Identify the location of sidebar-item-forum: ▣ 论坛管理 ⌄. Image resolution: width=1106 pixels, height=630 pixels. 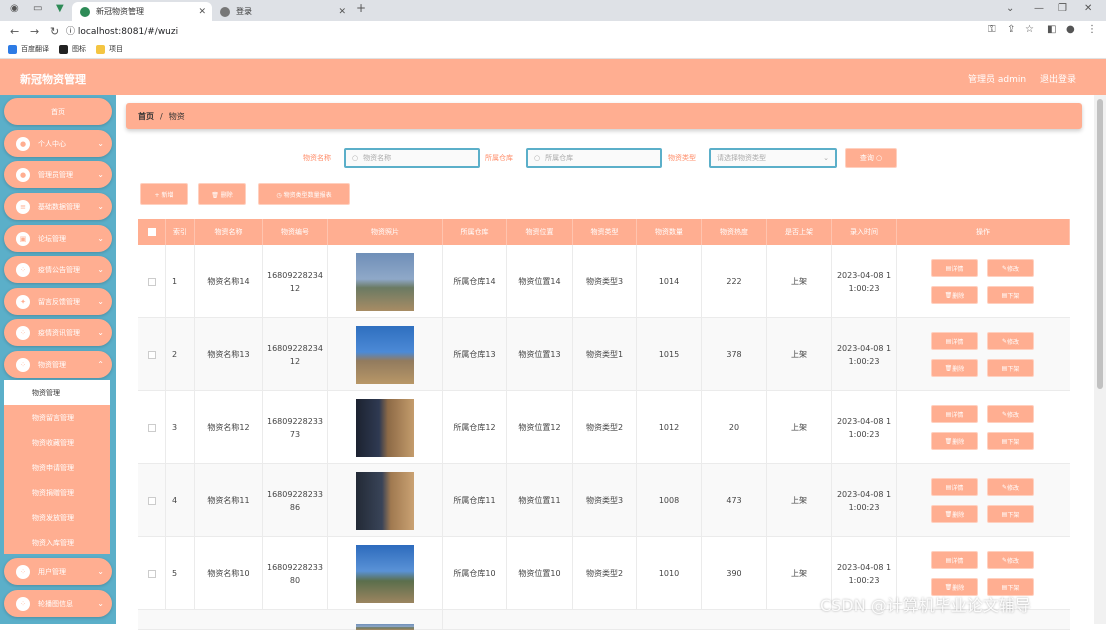
(58, 238).